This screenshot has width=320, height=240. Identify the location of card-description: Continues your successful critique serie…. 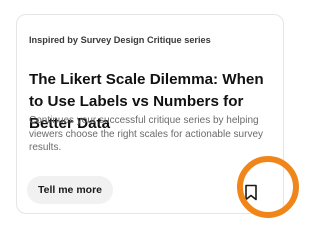
(146, 134).